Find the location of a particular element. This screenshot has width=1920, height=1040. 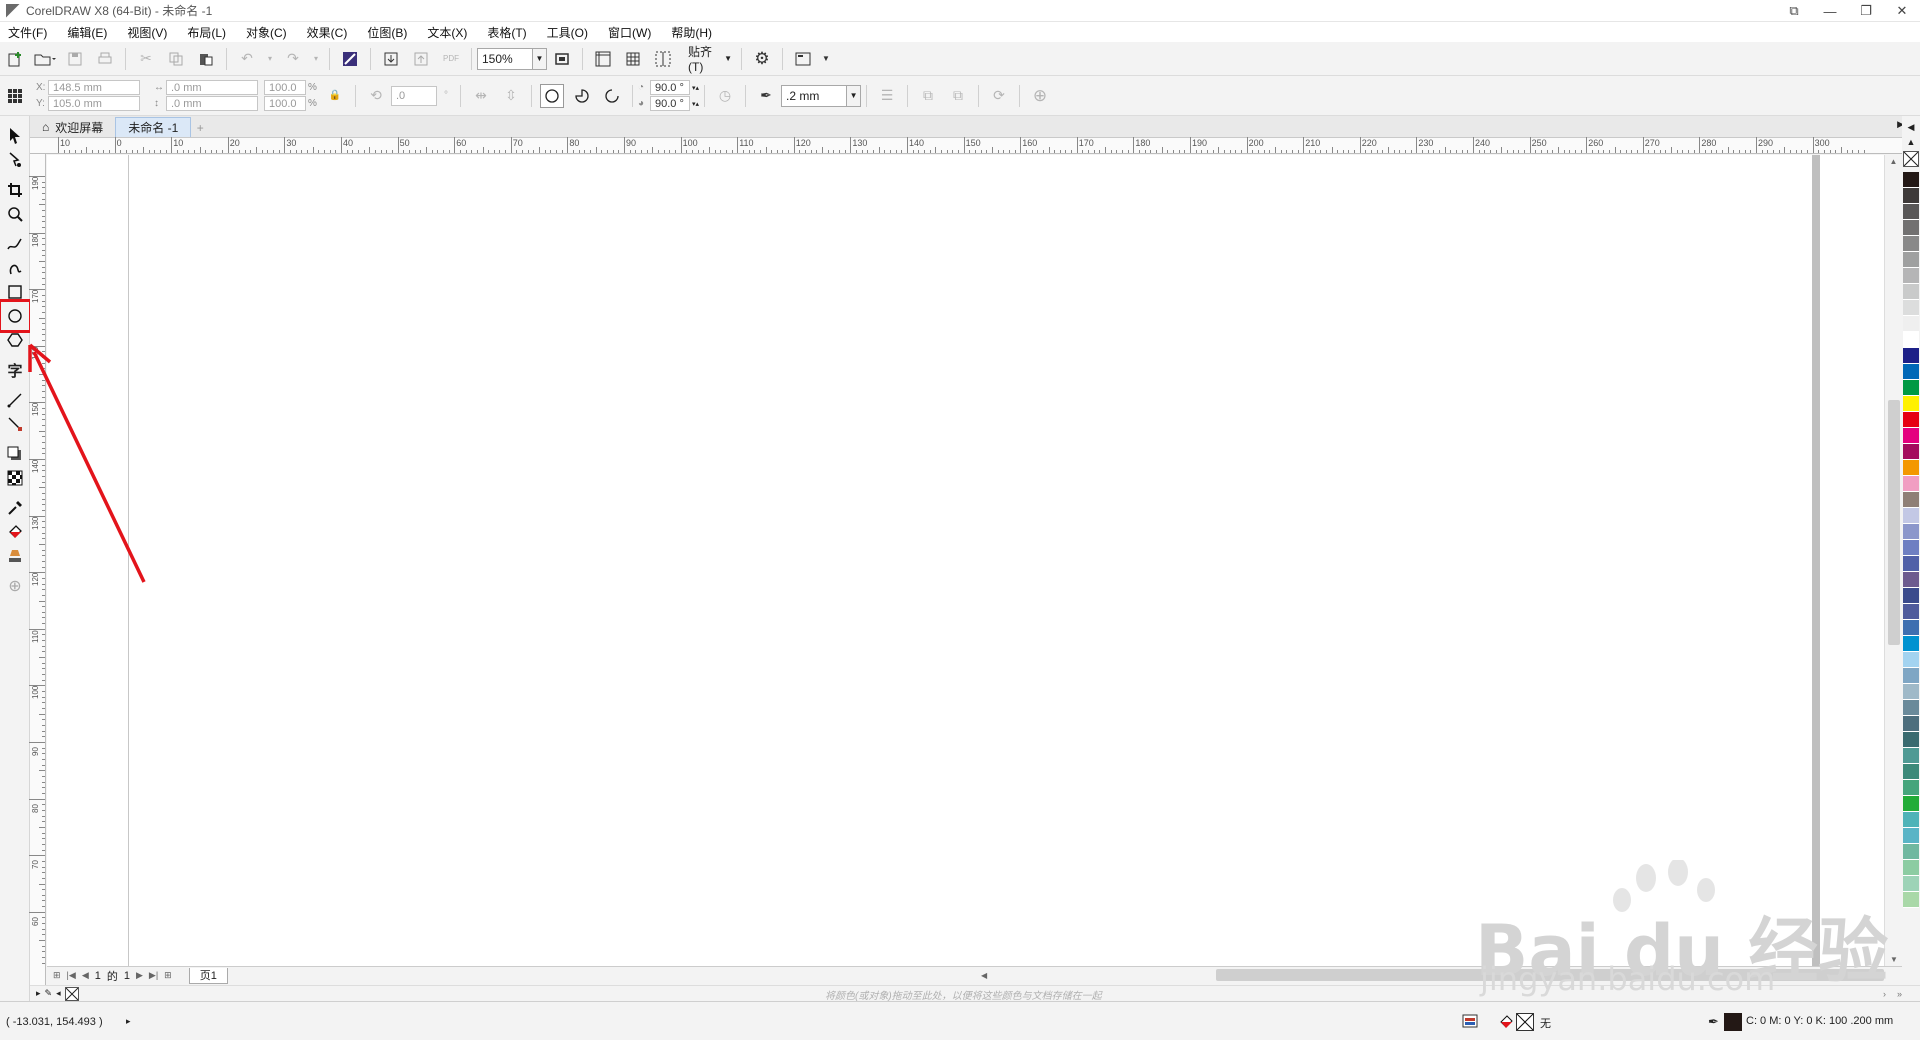

y-position-field: 105.0 mm is located at coordinates (94, 103).